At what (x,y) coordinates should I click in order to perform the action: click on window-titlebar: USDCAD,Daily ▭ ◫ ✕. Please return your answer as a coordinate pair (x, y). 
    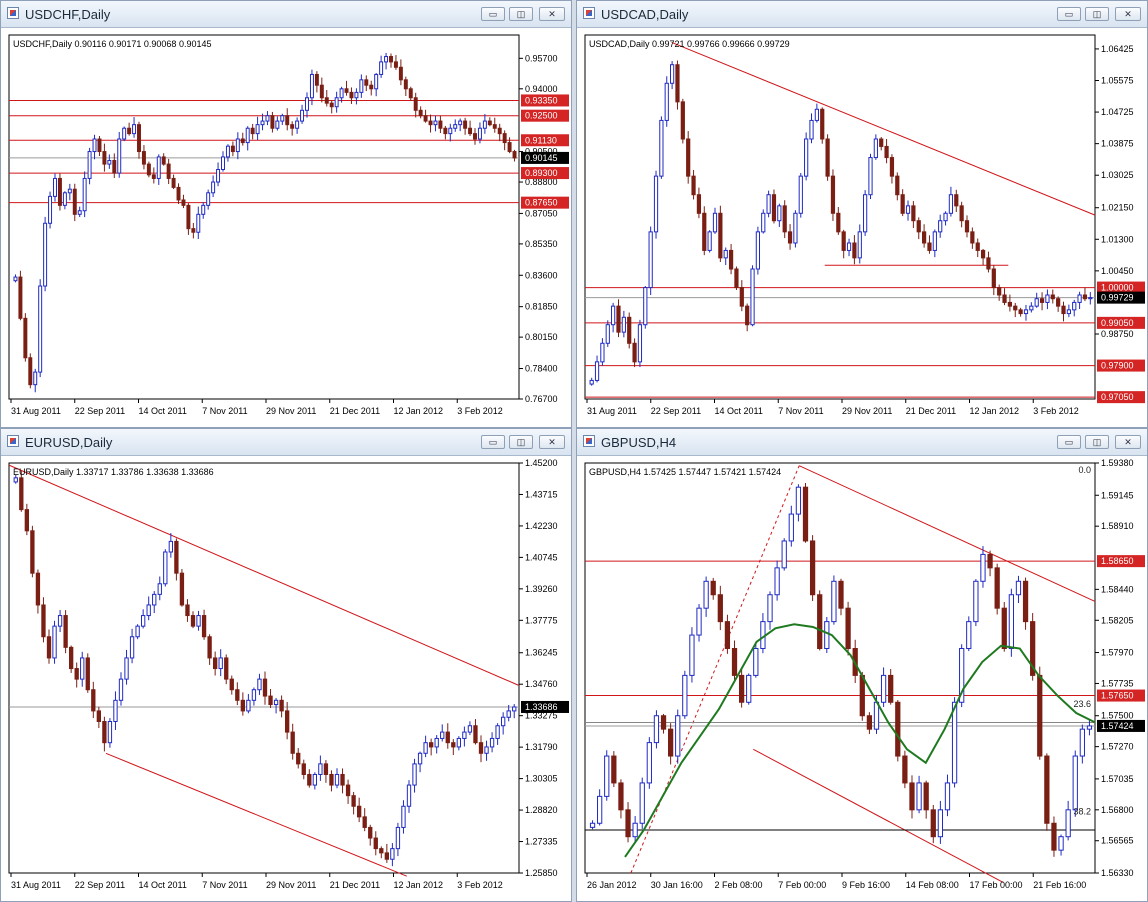
    Looking at the image, I should click on (862, 14).